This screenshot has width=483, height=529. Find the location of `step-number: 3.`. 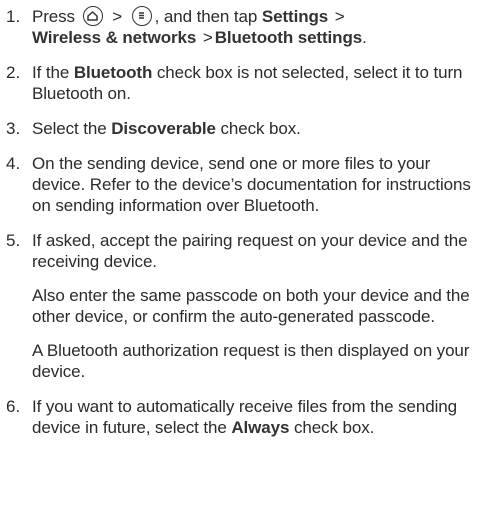

step-number: 3. is located at coordinates (13, 128).